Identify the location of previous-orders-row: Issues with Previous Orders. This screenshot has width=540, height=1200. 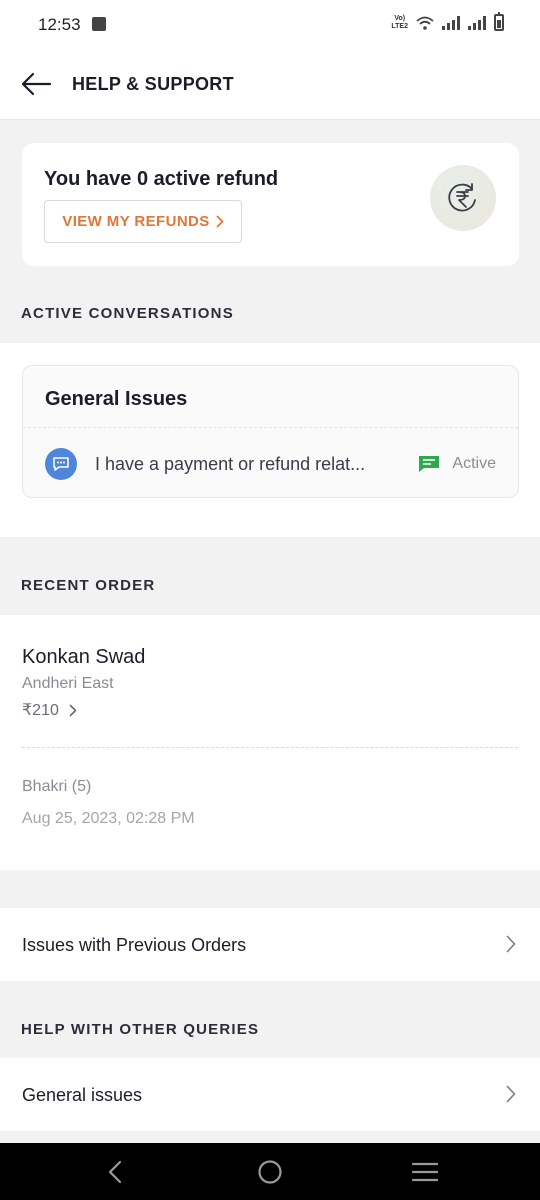
(270, 944).